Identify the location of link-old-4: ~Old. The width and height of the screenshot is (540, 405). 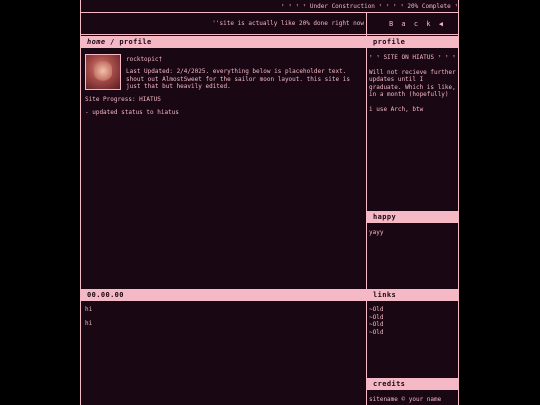
(413, 333).